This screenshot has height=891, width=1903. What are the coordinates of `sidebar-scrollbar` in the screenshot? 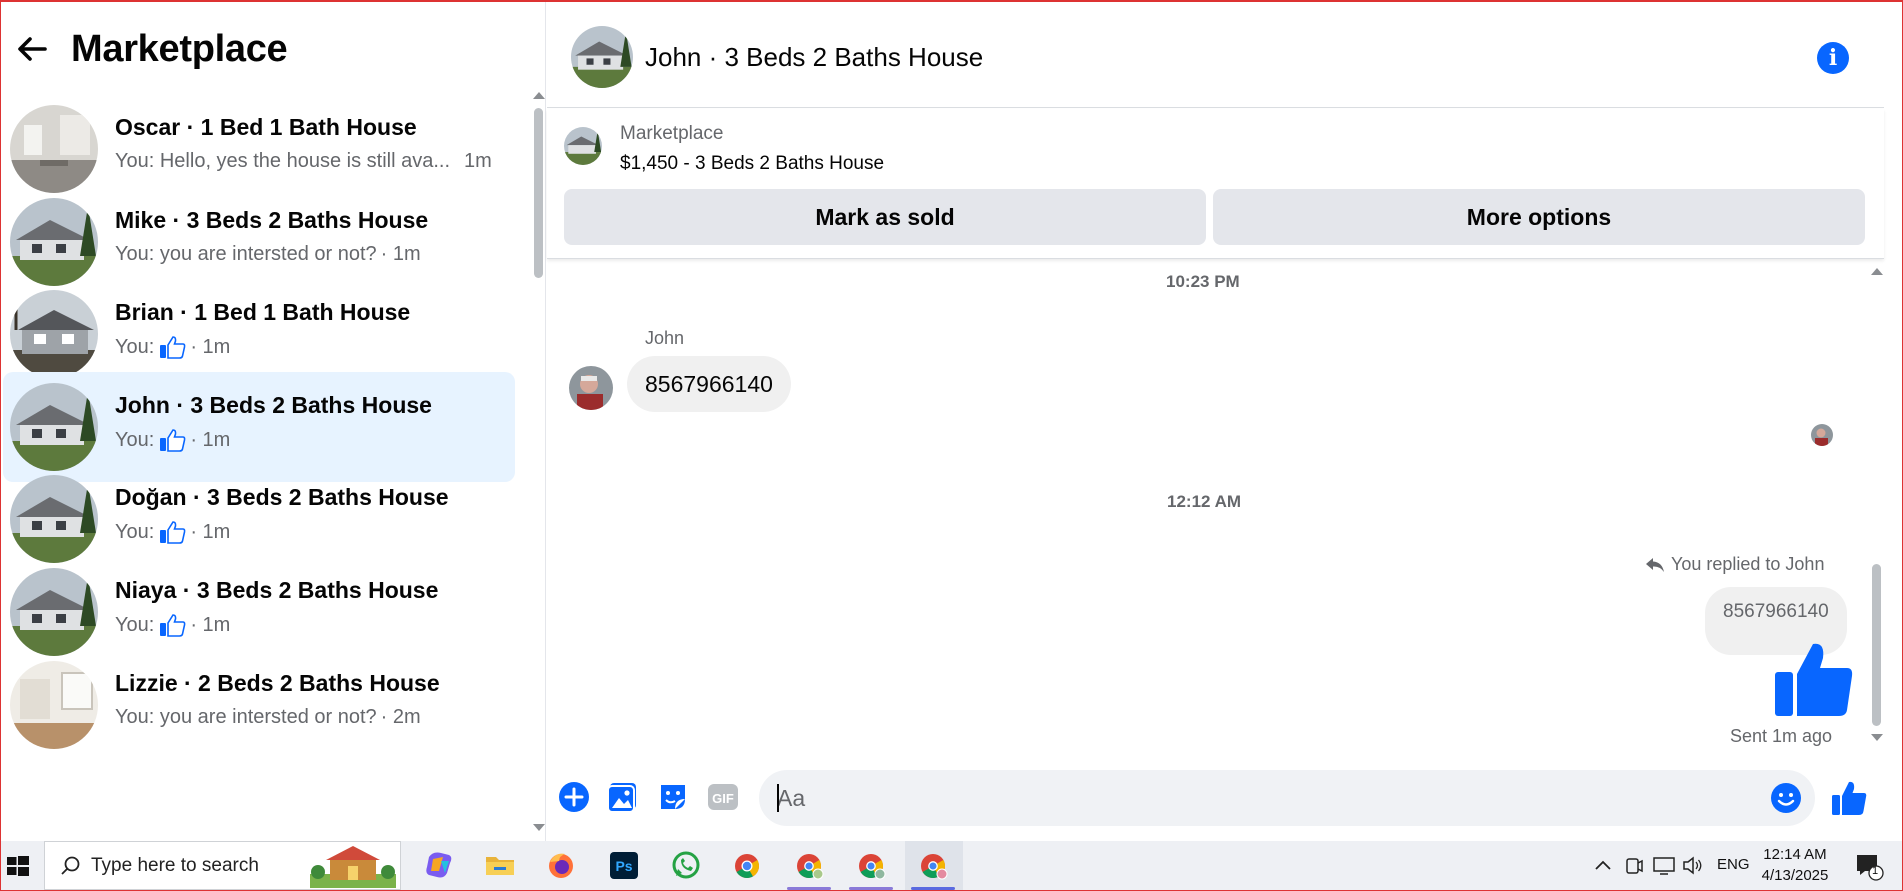 It's located at (538, 462).